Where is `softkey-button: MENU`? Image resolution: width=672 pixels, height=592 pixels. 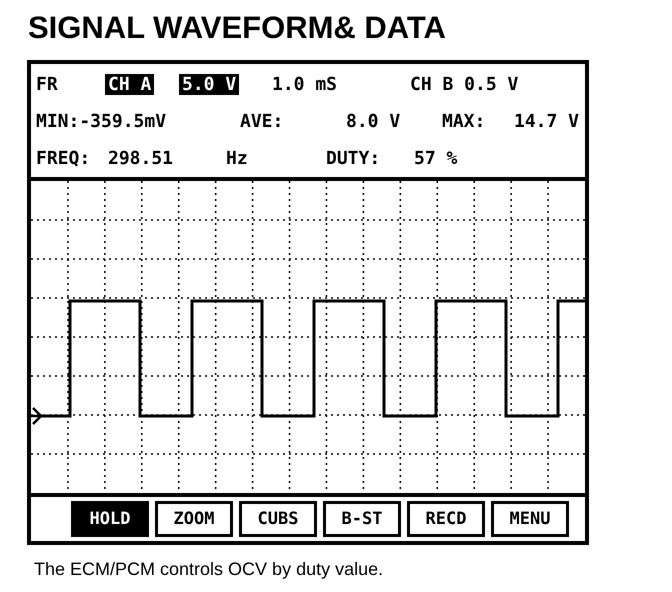 softkey-button: MENU is located at coordinates (530, 519).